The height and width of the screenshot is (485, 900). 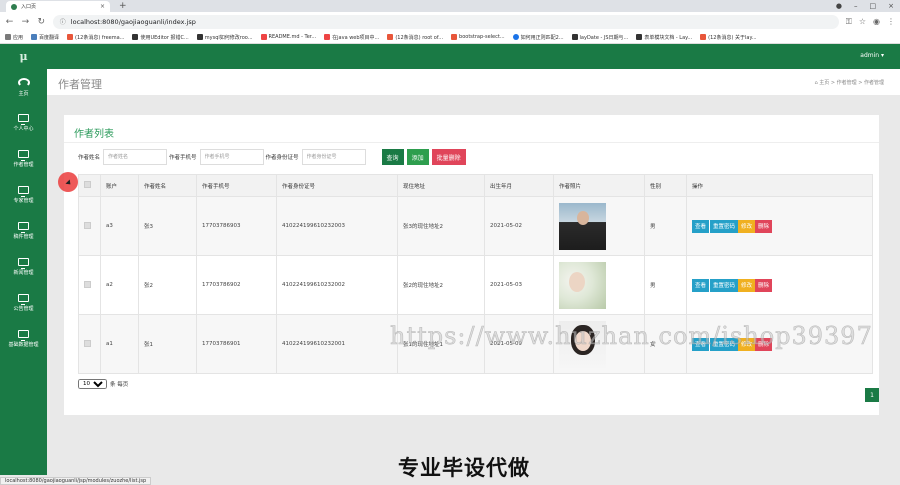 What do you see at coordinates (135, 157) in the screenshot?
I see `author-name-input` at bounding box center [135, 157].